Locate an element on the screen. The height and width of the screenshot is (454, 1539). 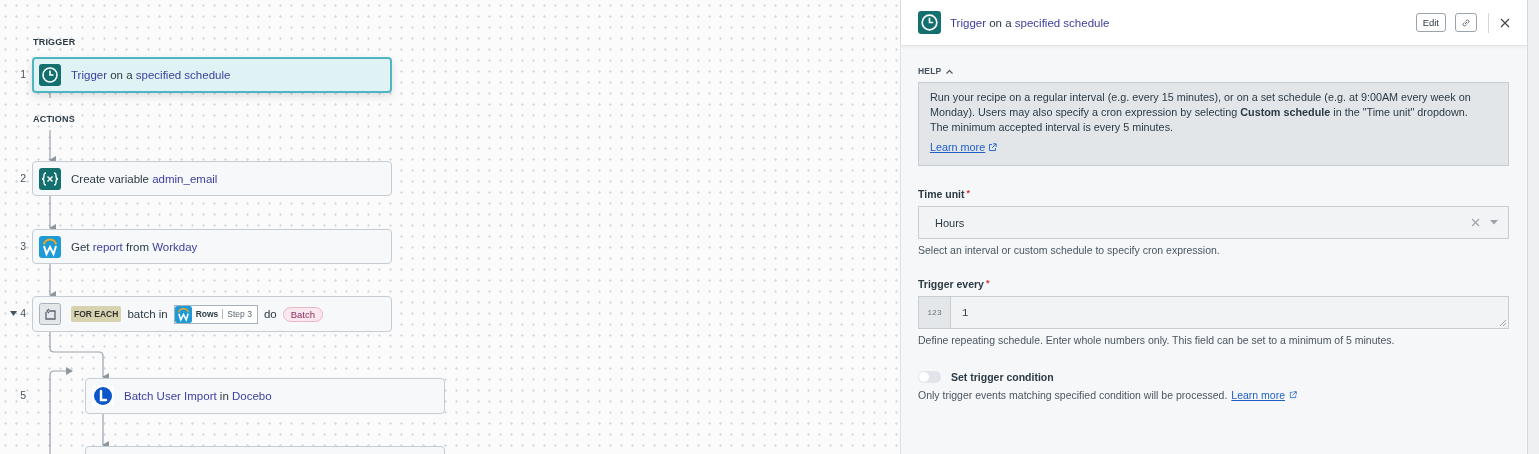
field-label: Time unit is located at coordinates (941, 194).